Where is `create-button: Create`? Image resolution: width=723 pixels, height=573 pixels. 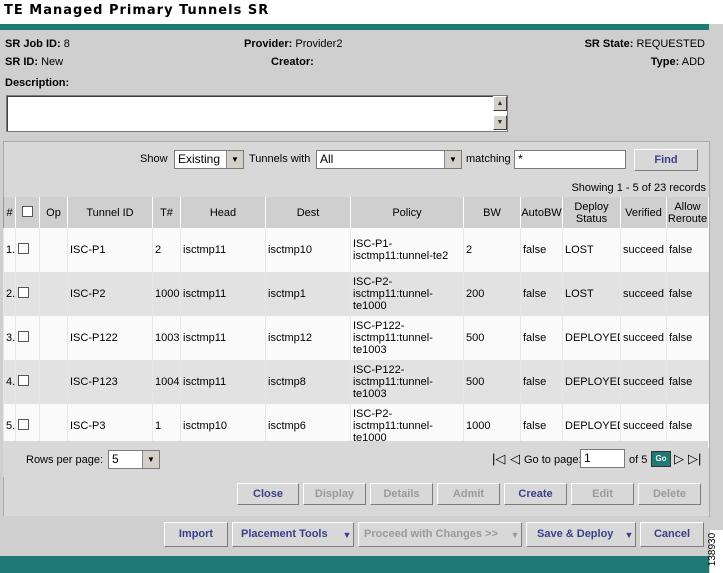
create-button: Create is located at coordinates (535, 494).